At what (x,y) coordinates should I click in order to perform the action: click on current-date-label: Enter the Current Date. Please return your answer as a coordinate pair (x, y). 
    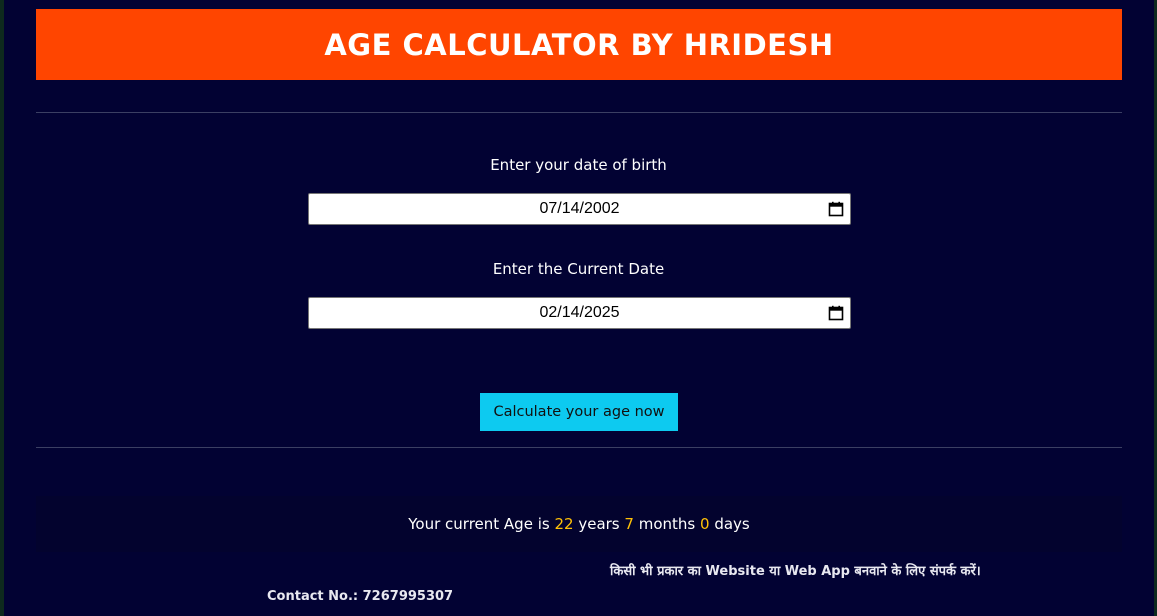
    Looking at the image, I should click on (578, 269).